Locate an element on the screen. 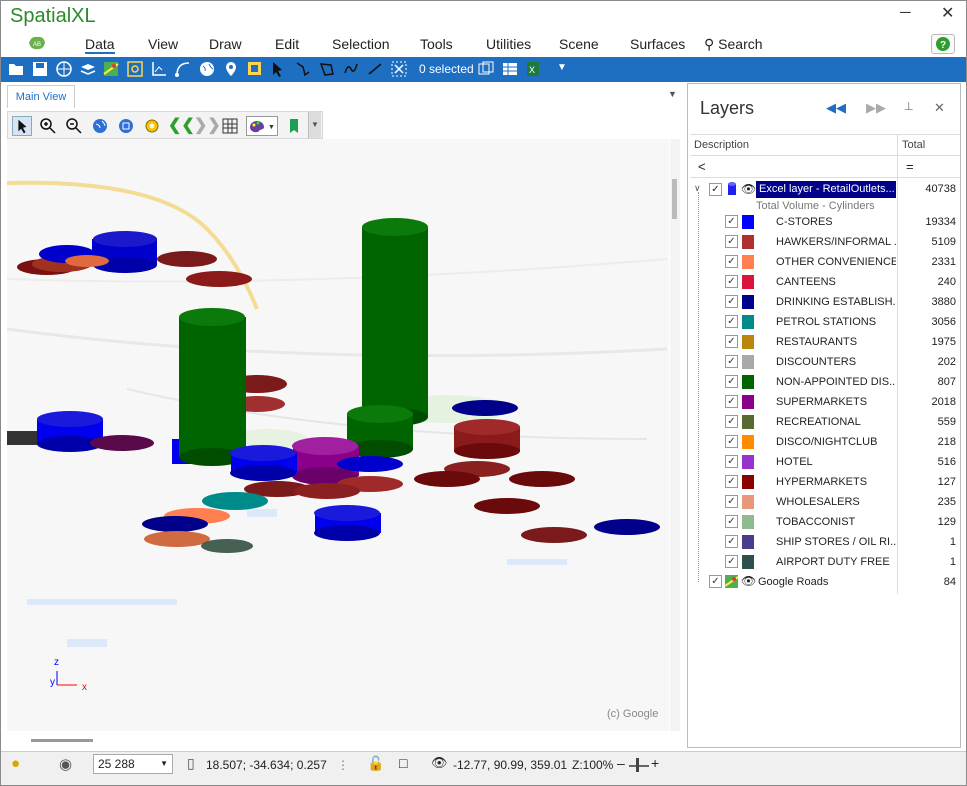 The height and width of the screenshot is (786, 967). app-menu-icon: AB is located at coordinates (37, 43).